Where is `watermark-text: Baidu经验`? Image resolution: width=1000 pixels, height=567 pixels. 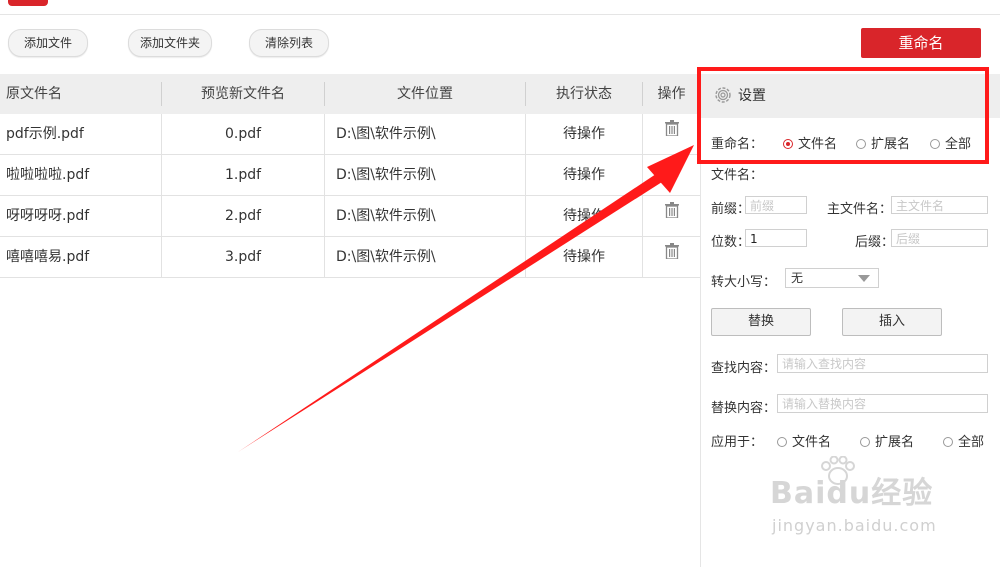 watermark-text: Baidu经验 is located at coordinates (852, 493).